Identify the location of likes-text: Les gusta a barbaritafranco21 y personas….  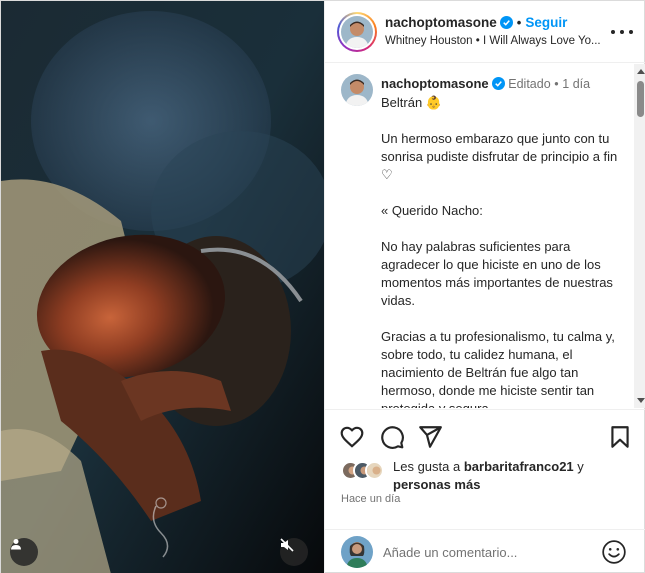
(513, 476).